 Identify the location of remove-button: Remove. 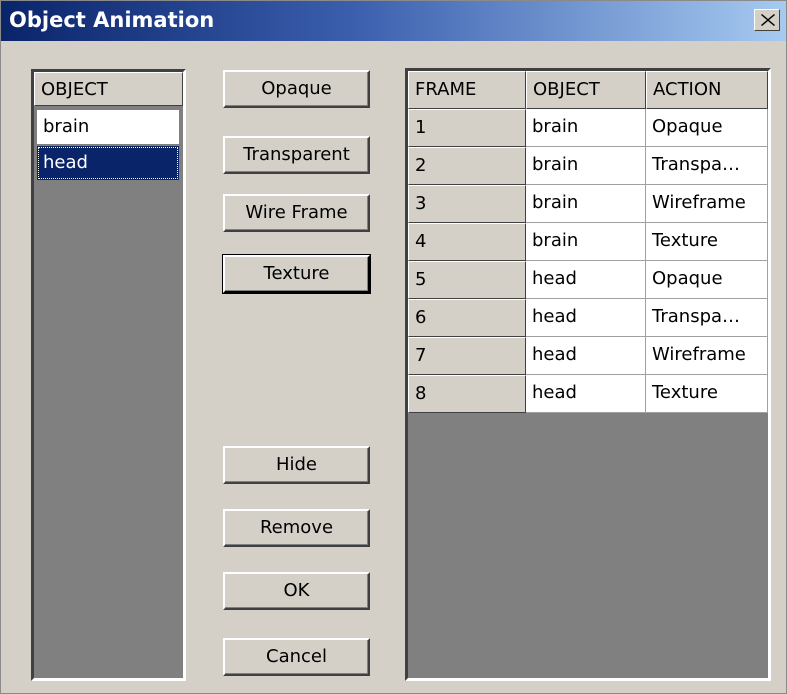
(296, 528).